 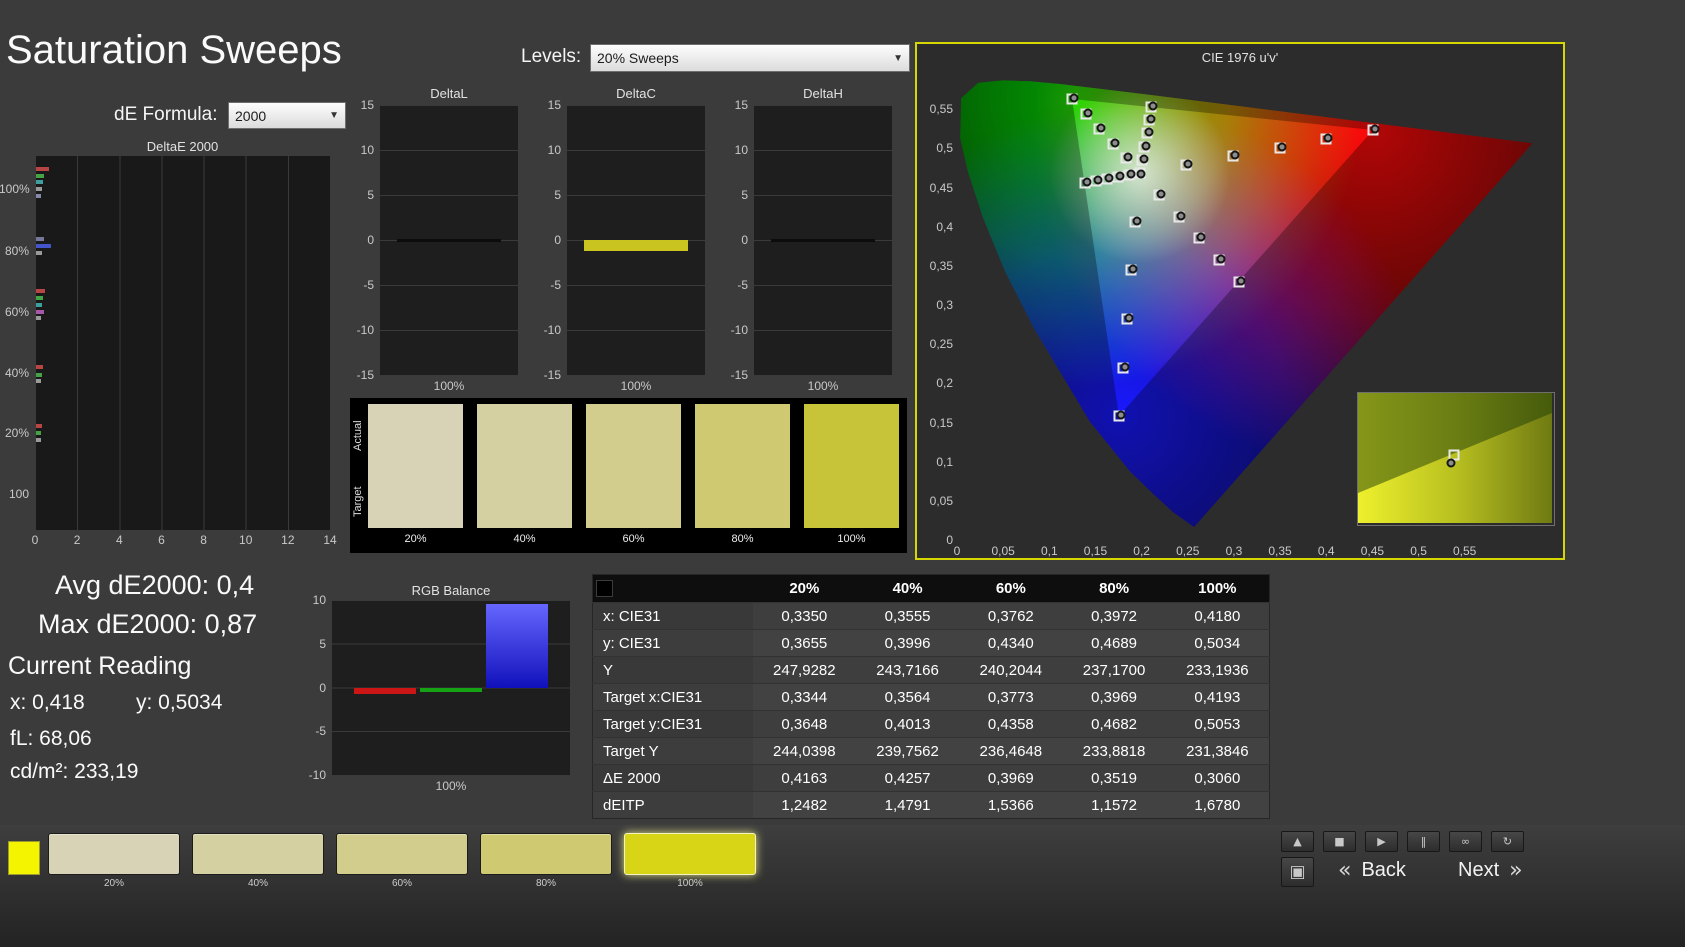 I want to click on refresh-icon: ↻, so click(x=1507, y=841).